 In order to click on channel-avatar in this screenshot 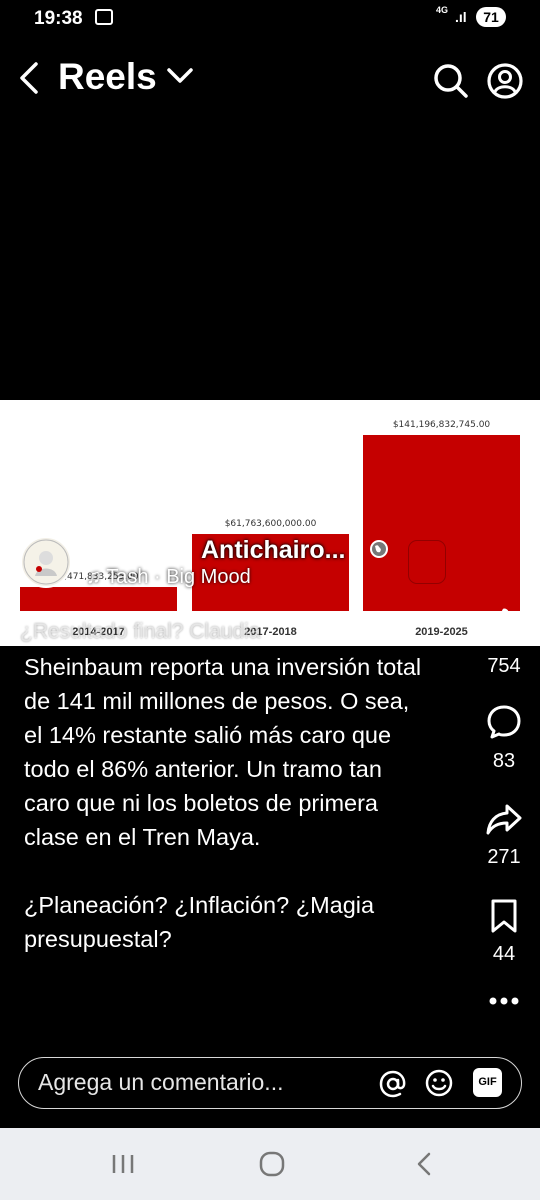, I will do `click(46, 562)`.